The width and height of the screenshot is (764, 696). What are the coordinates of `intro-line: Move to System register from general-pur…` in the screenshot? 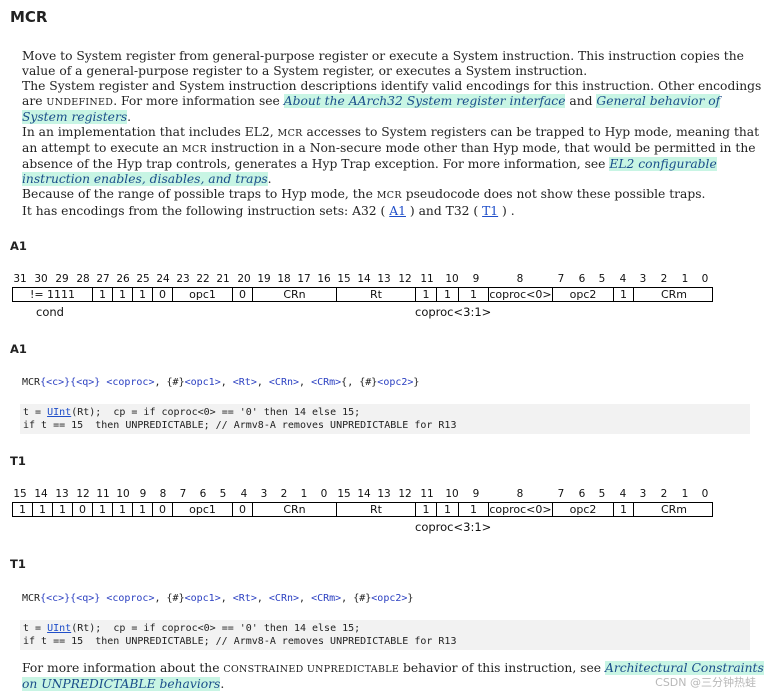 It's located at (383, 56).